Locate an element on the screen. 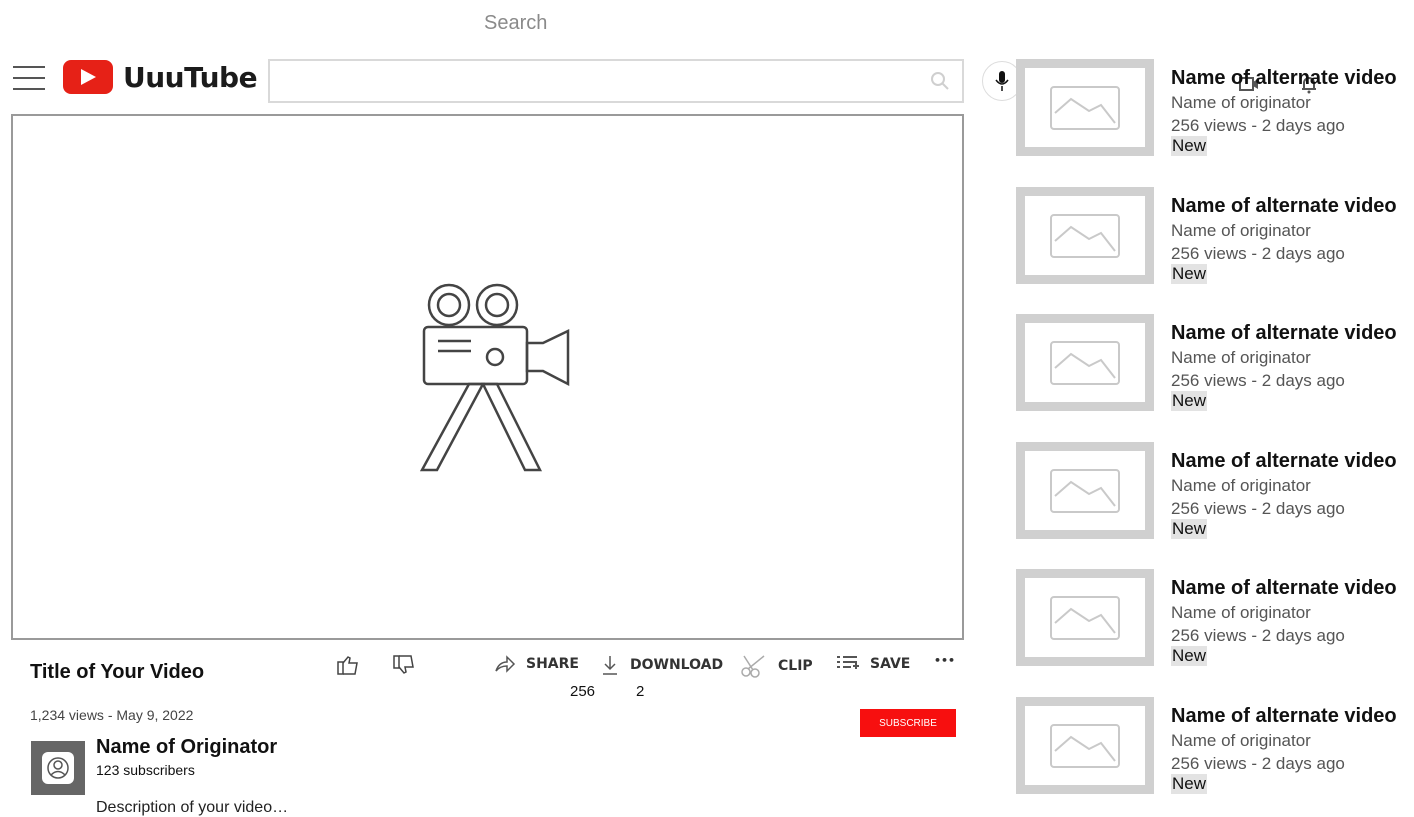 The image size is (1414, 817). thumbs-down-icon is located at coordinates (403, 664).